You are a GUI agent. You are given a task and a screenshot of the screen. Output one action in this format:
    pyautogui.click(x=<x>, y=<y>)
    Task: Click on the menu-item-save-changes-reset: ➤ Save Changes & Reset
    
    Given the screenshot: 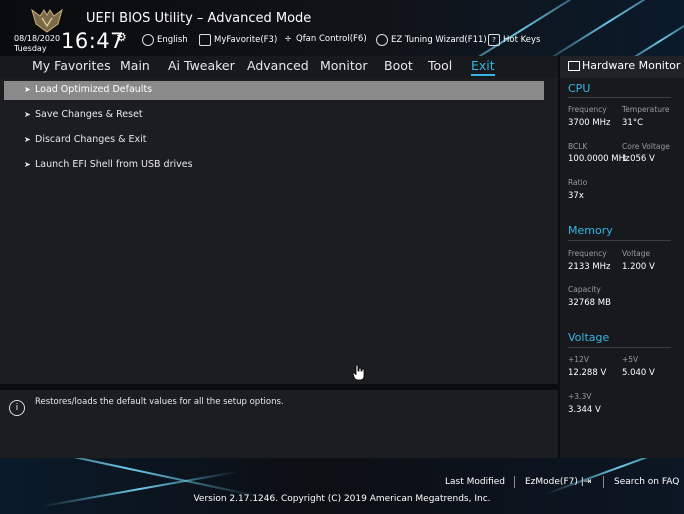 What is the action you would take?
    pyautogui.click(x=274, y=115)
    